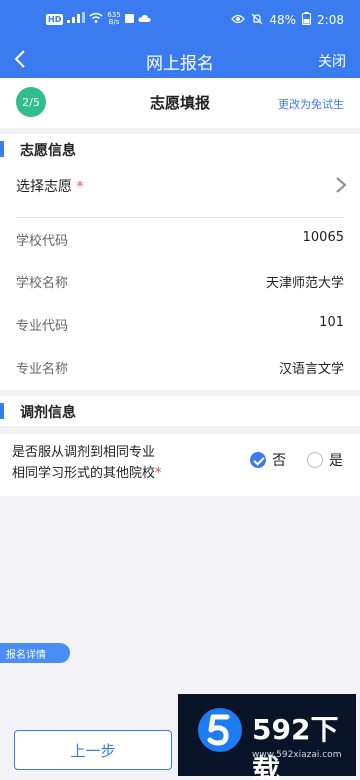 This screenshot has width=360, height=780. I want to click on battery-level: 48%, so click(283, 20).